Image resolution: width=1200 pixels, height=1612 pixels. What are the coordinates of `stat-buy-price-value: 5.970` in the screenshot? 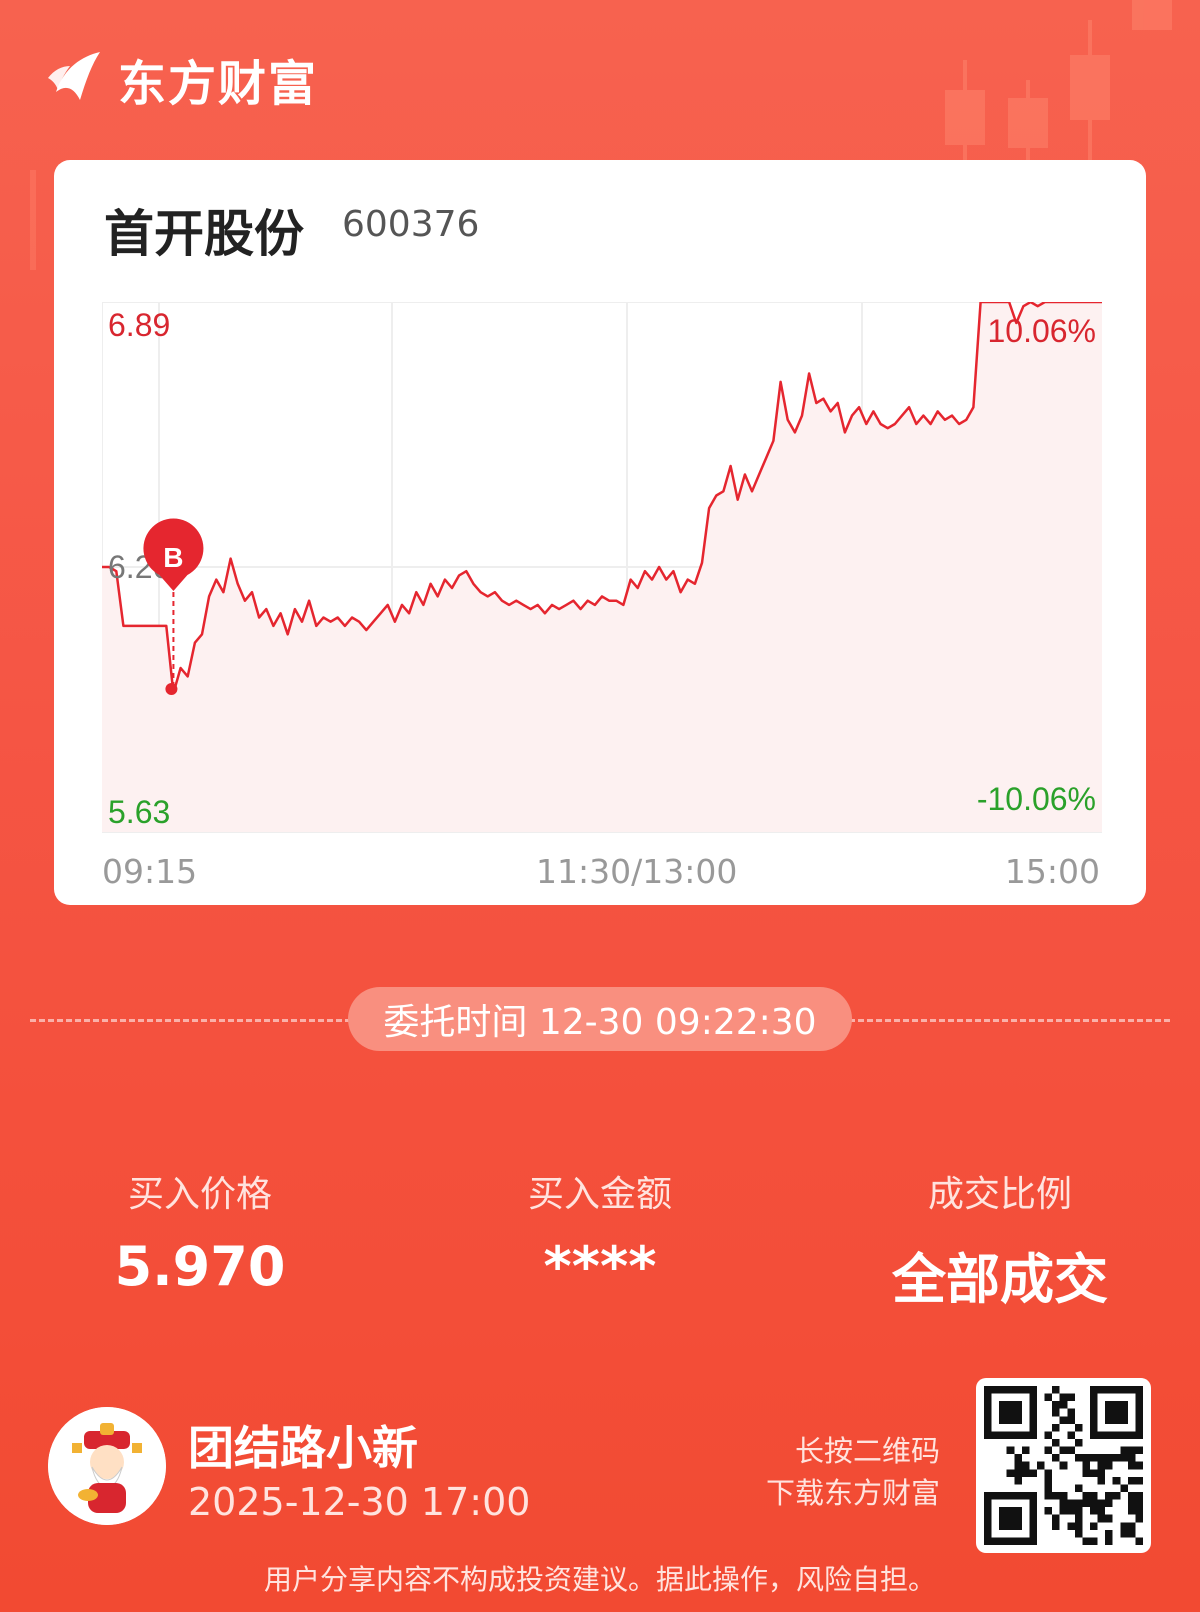 It's located at (200, 1266).